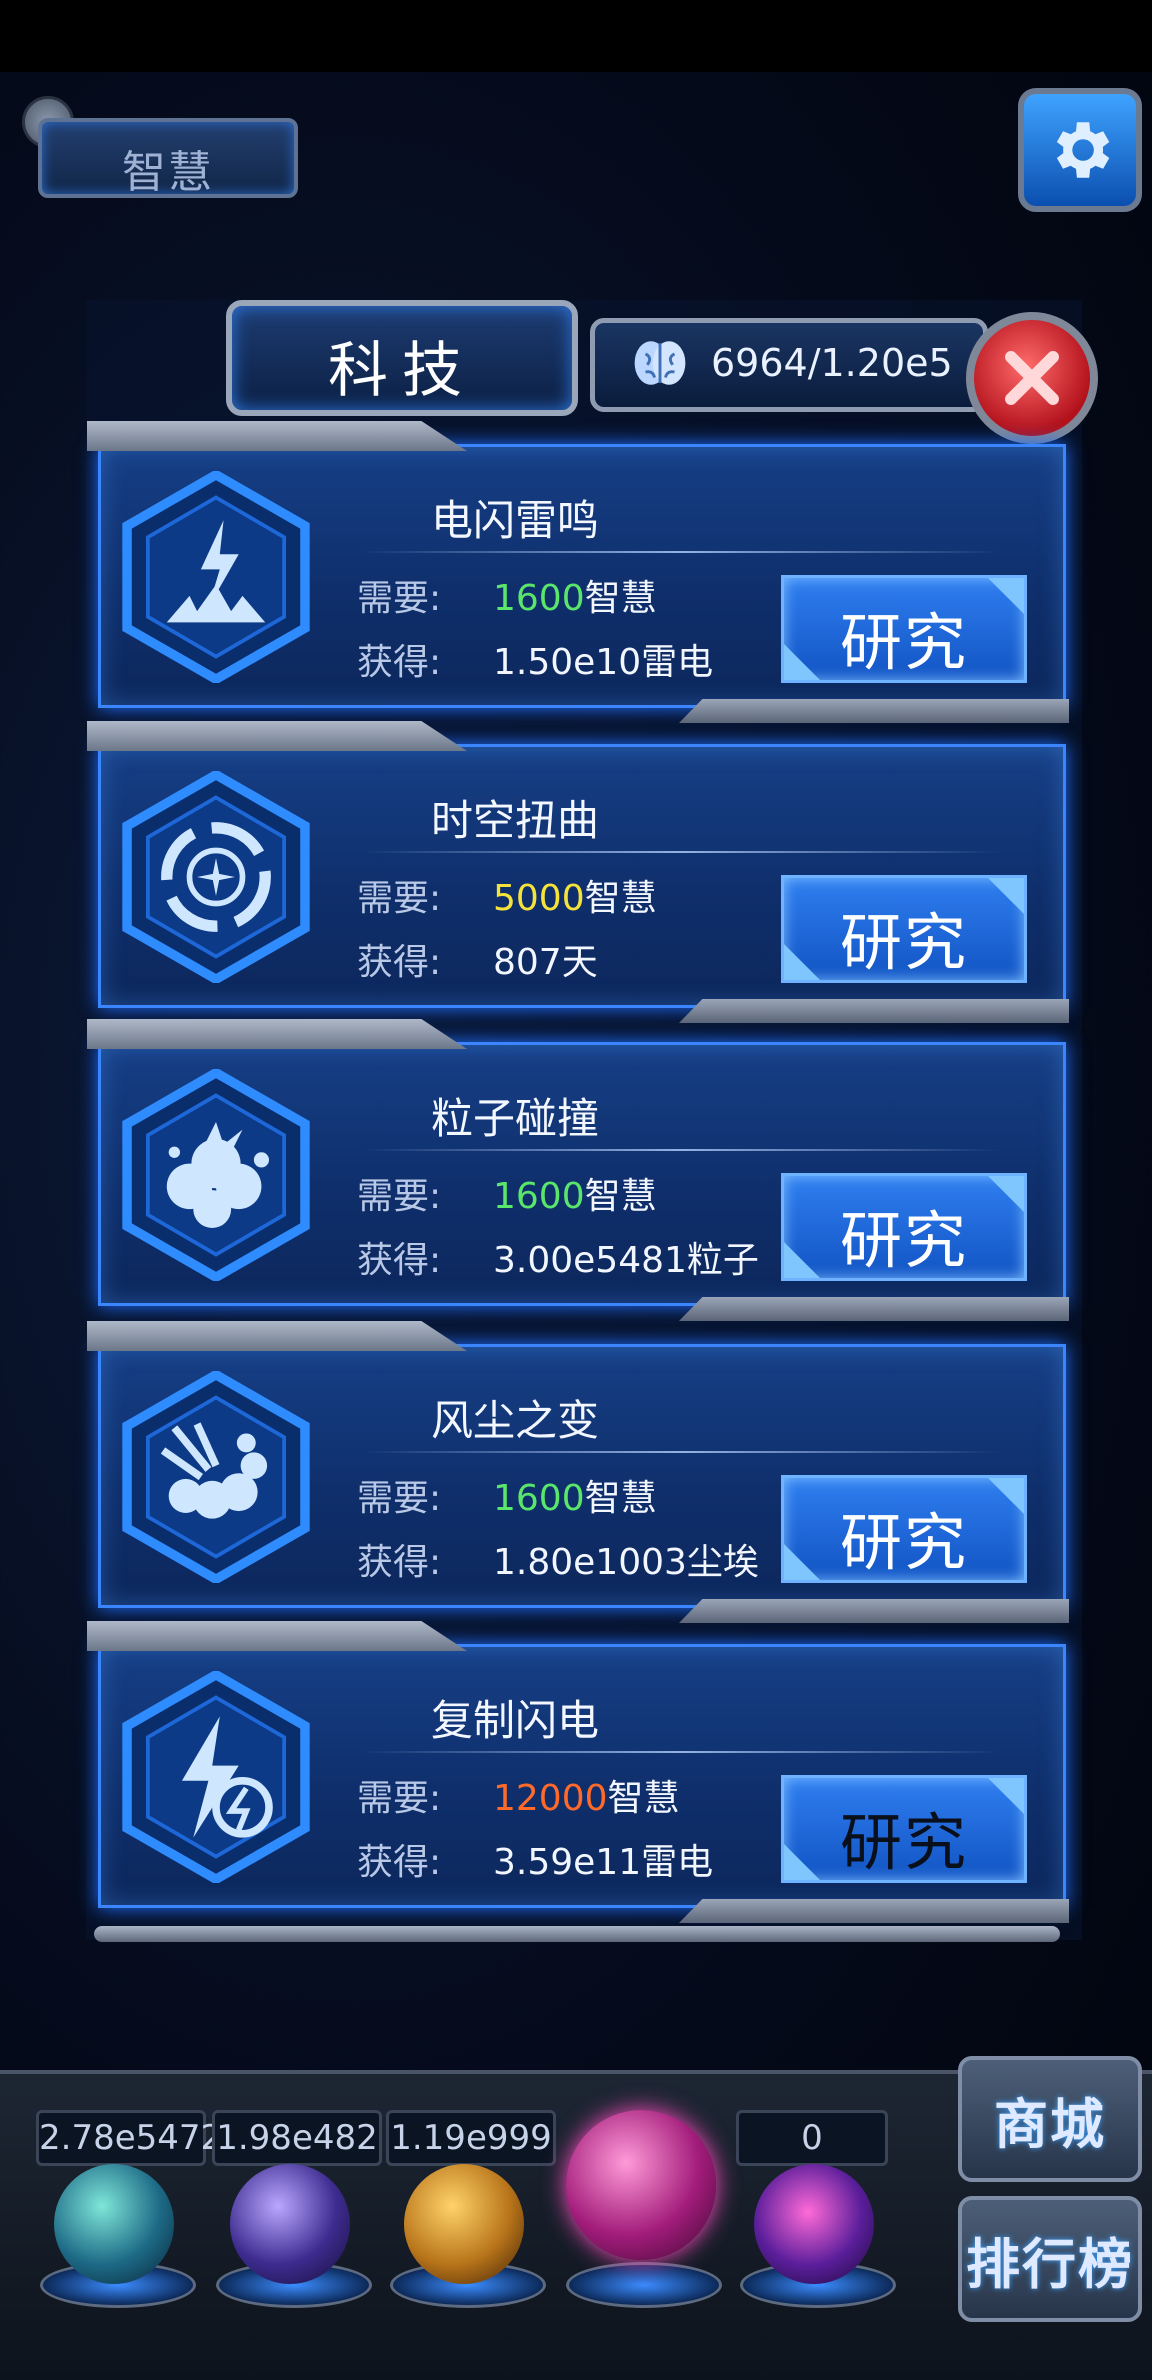  Describe the element at coordinates (297, 2138) in the screenshot. I see `lightning-counter: 1.98e482` at that location.